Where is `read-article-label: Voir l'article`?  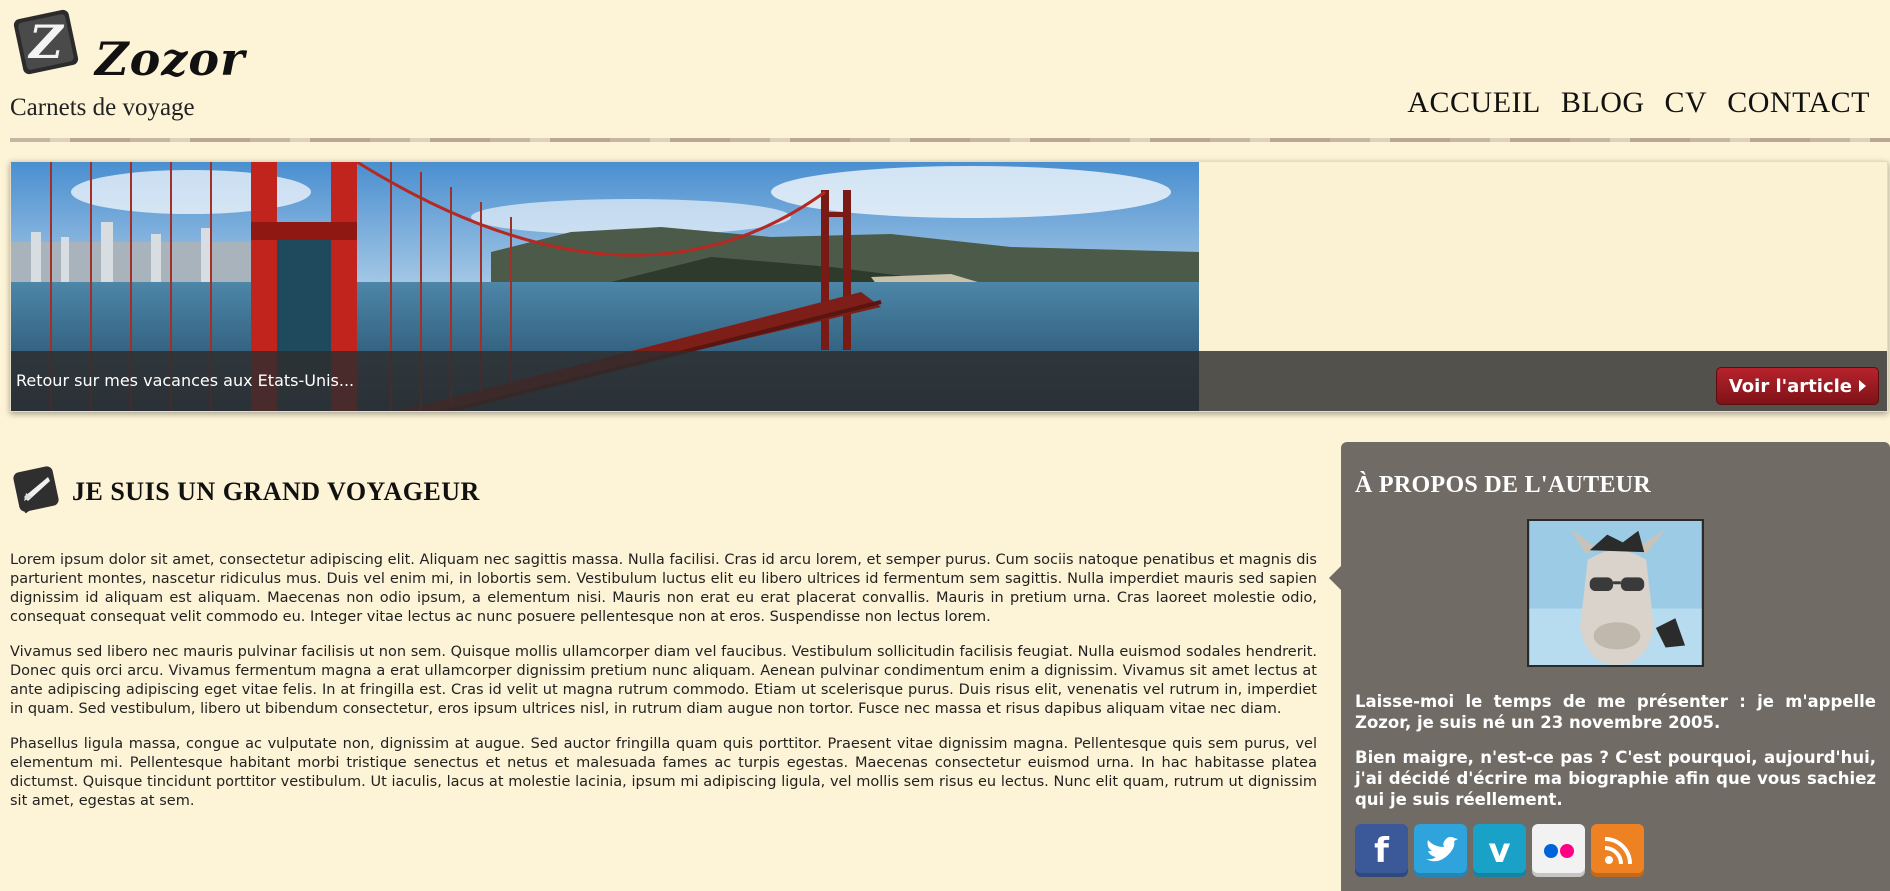 read-article-label: Voir l'article is located at coordinates (1790, 386).